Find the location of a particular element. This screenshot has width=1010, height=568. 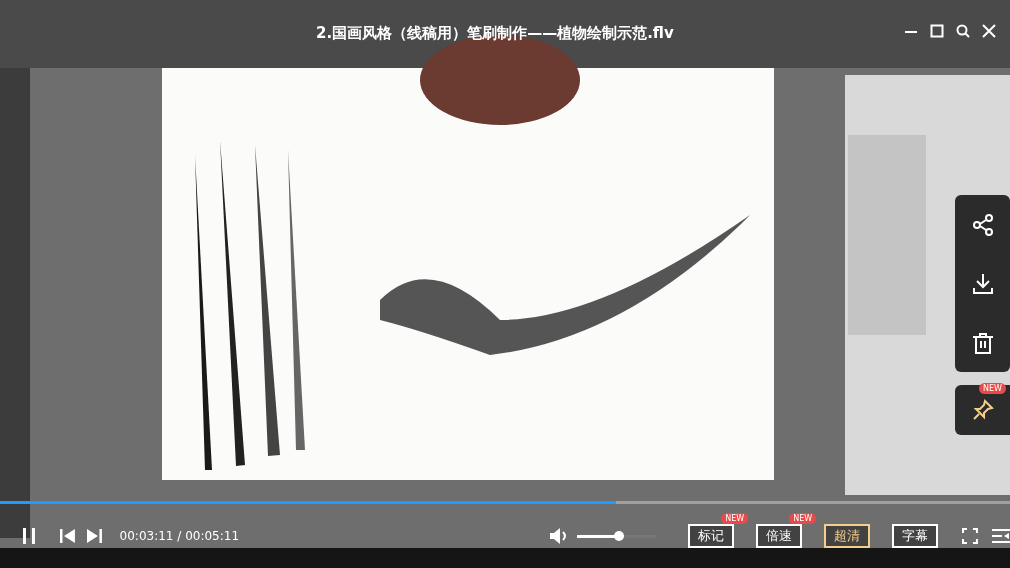

delete-icon is located at coordinates (982, 342).